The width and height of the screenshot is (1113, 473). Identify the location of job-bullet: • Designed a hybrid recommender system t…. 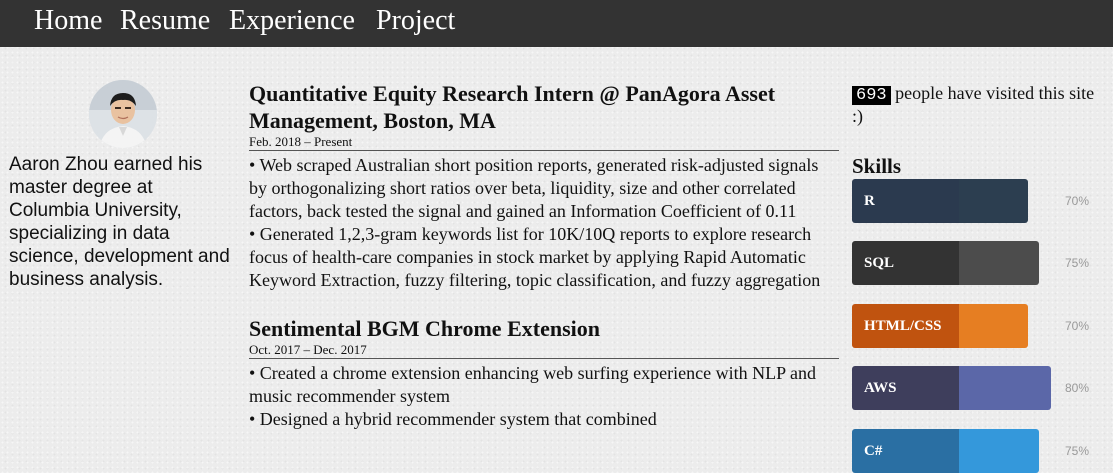
(453, 419).